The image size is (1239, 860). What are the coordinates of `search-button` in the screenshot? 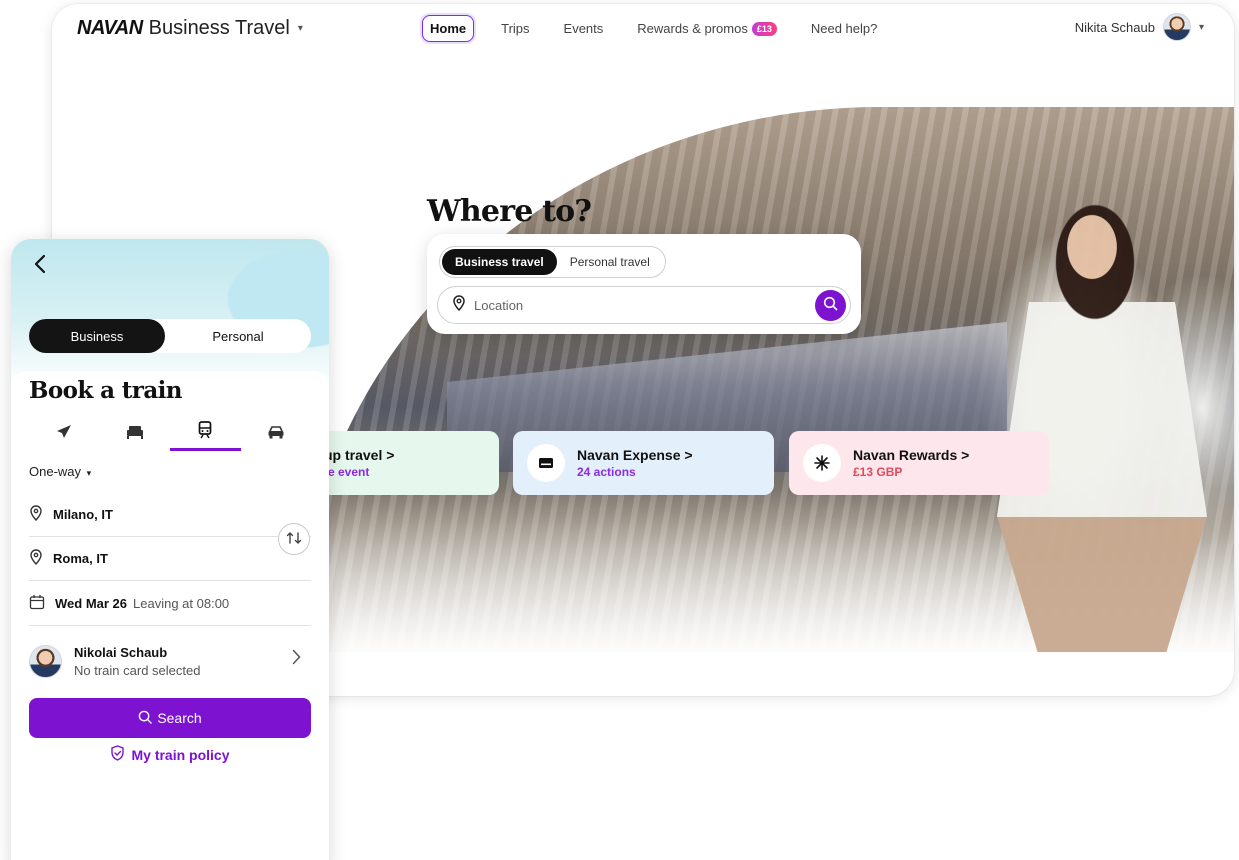 It's located at (830, 305).